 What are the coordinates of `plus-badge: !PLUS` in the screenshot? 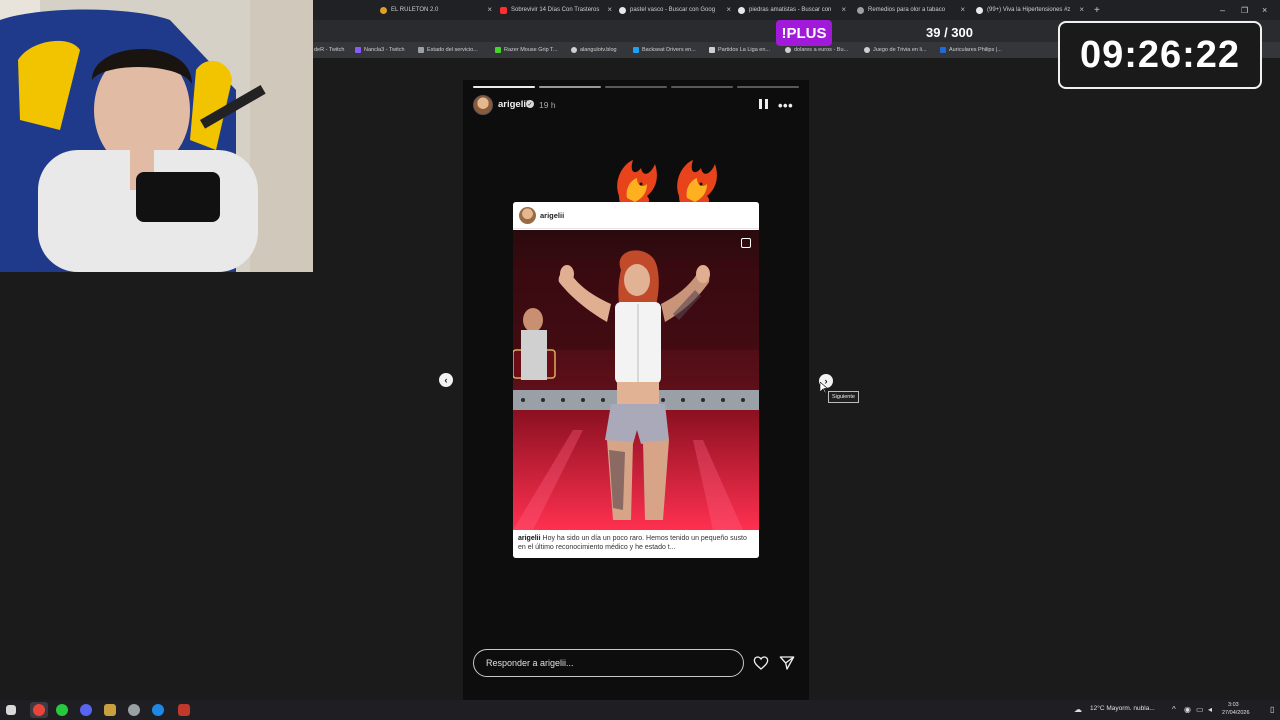 It's located at (804, 33).